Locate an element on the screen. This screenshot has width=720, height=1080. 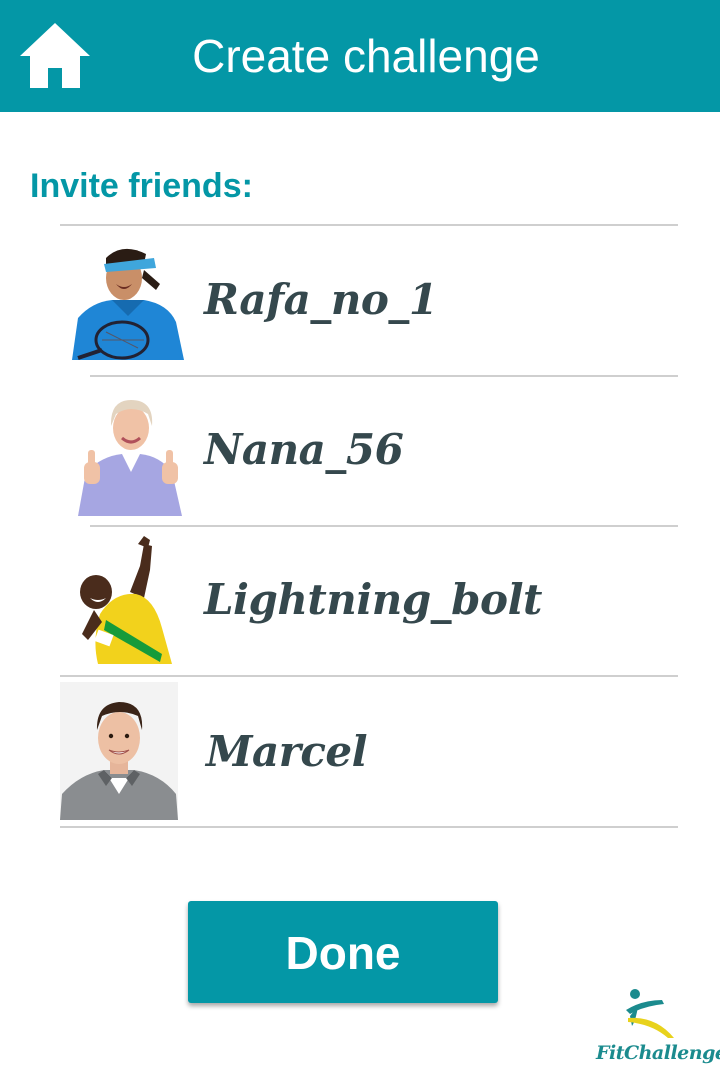
friend-name: Nana_56 is located at coordinates (304, 449).